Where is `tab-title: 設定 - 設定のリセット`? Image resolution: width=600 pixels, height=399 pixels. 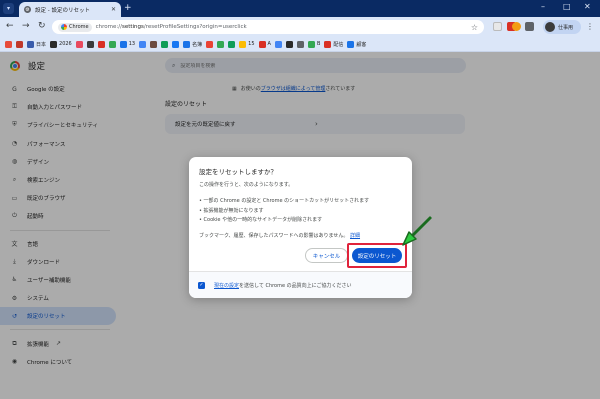 tab-title: 設定 - 設定のリセット is located at coordinates (62, 10).